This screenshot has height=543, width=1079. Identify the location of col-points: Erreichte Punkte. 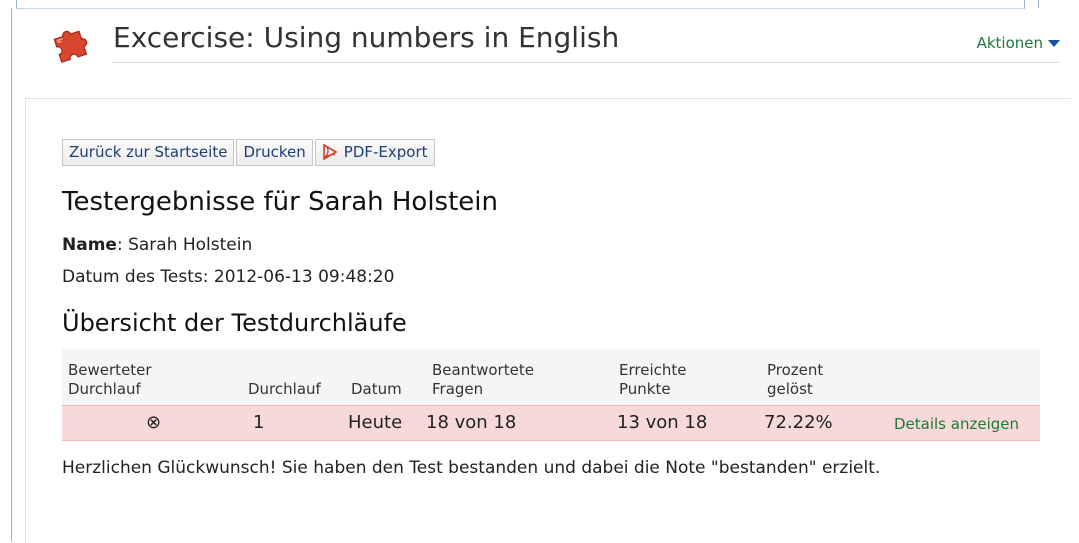
(652, 380).